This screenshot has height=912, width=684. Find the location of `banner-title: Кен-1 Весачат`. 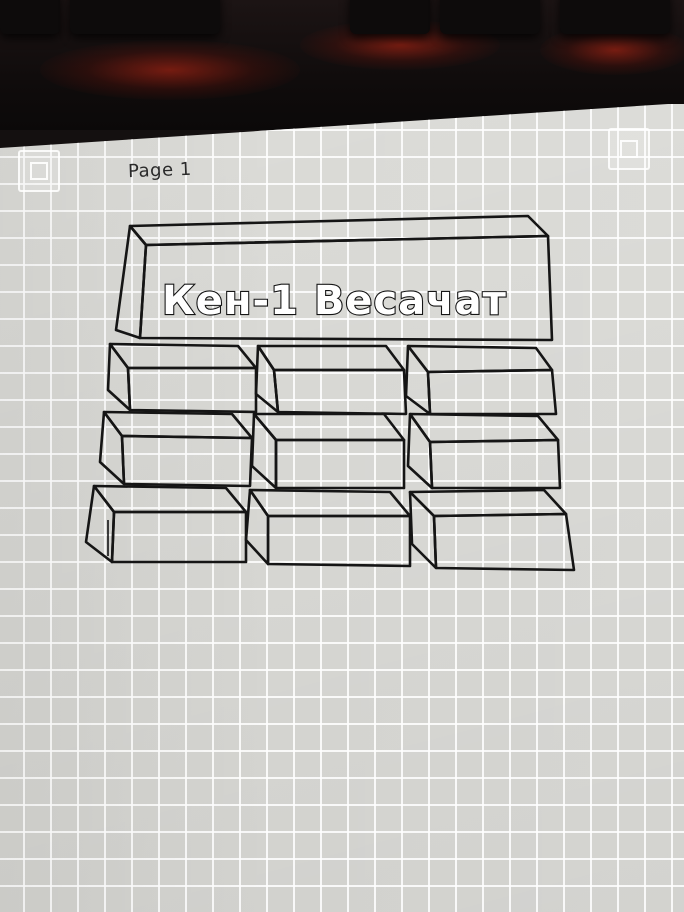

banner-title: Кен-1 Весачат is located at coordinates (334, 301).